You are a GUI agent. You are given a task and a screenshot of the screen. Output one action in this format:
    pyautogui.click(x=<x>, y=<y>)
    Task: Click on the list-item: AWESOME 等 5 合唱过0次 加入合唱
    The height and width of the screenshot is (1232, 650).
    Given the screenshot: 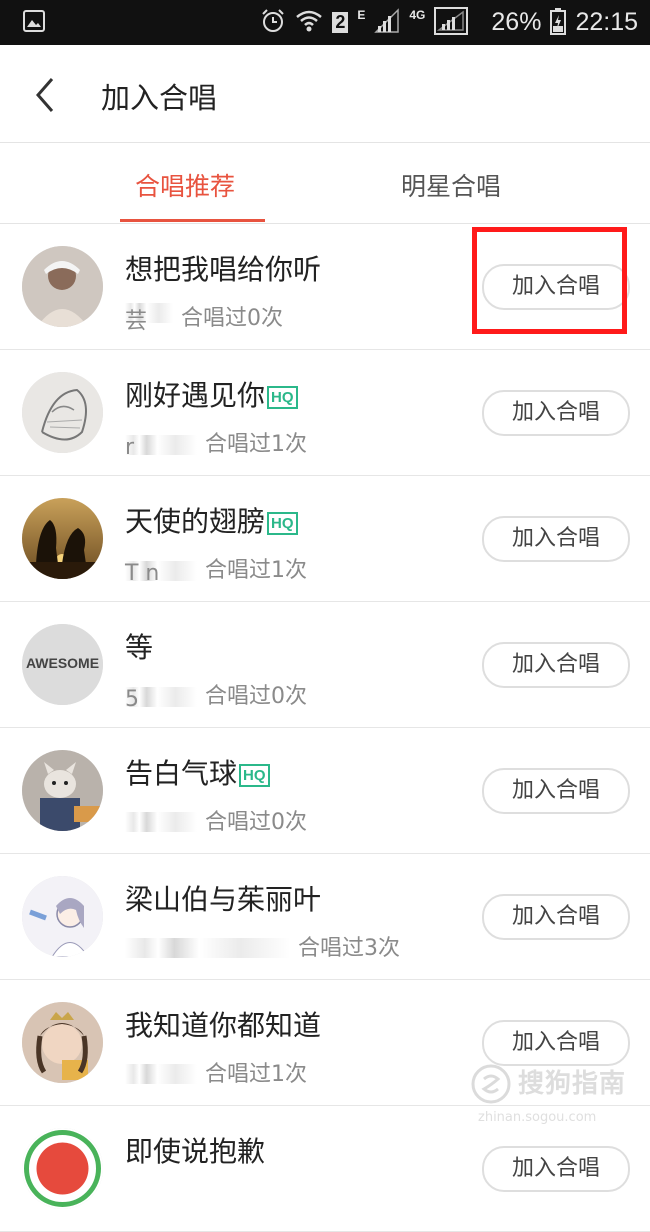 What is the action you would take?
    pyautogui.click(x=325, y=665)
    